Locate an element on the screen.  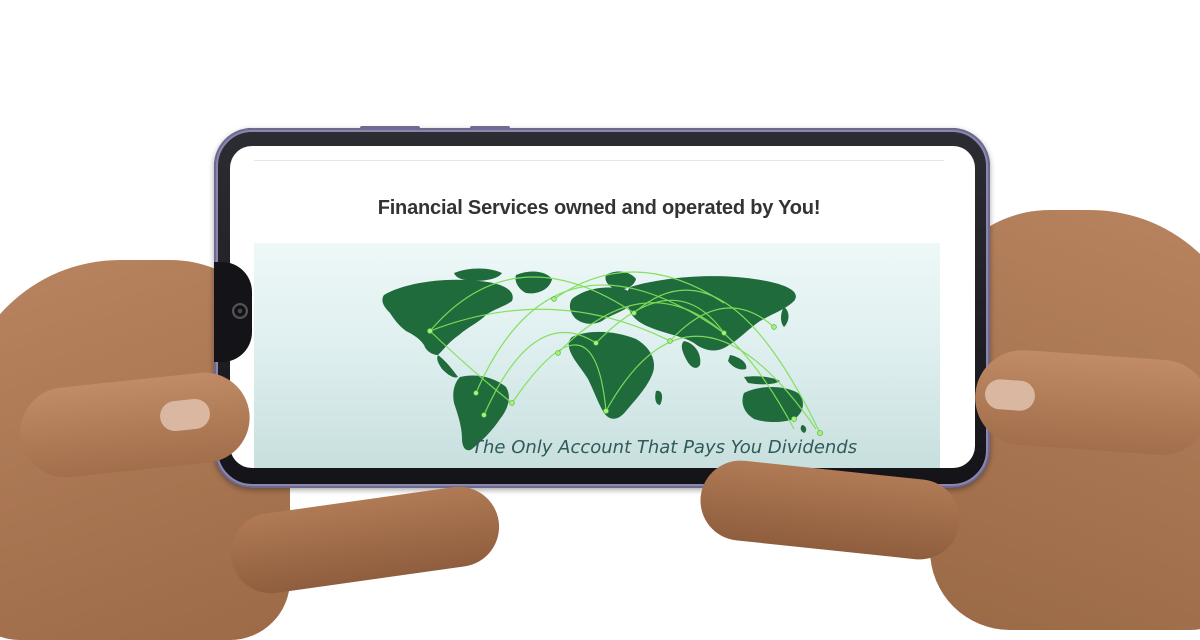
volume-button is located at coordinates (390, 128).